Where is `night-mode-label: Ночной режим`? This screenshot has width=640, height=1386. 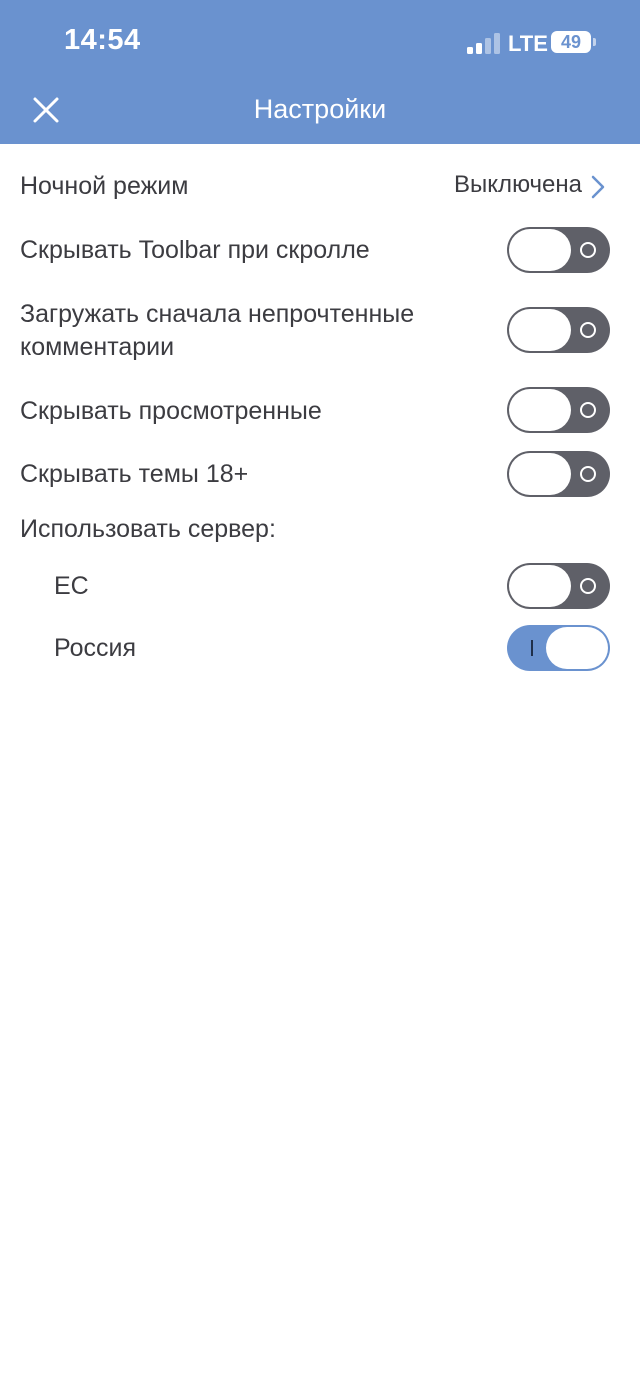
night-mode-label: Ночной режим is located at coordinates (104, 186).